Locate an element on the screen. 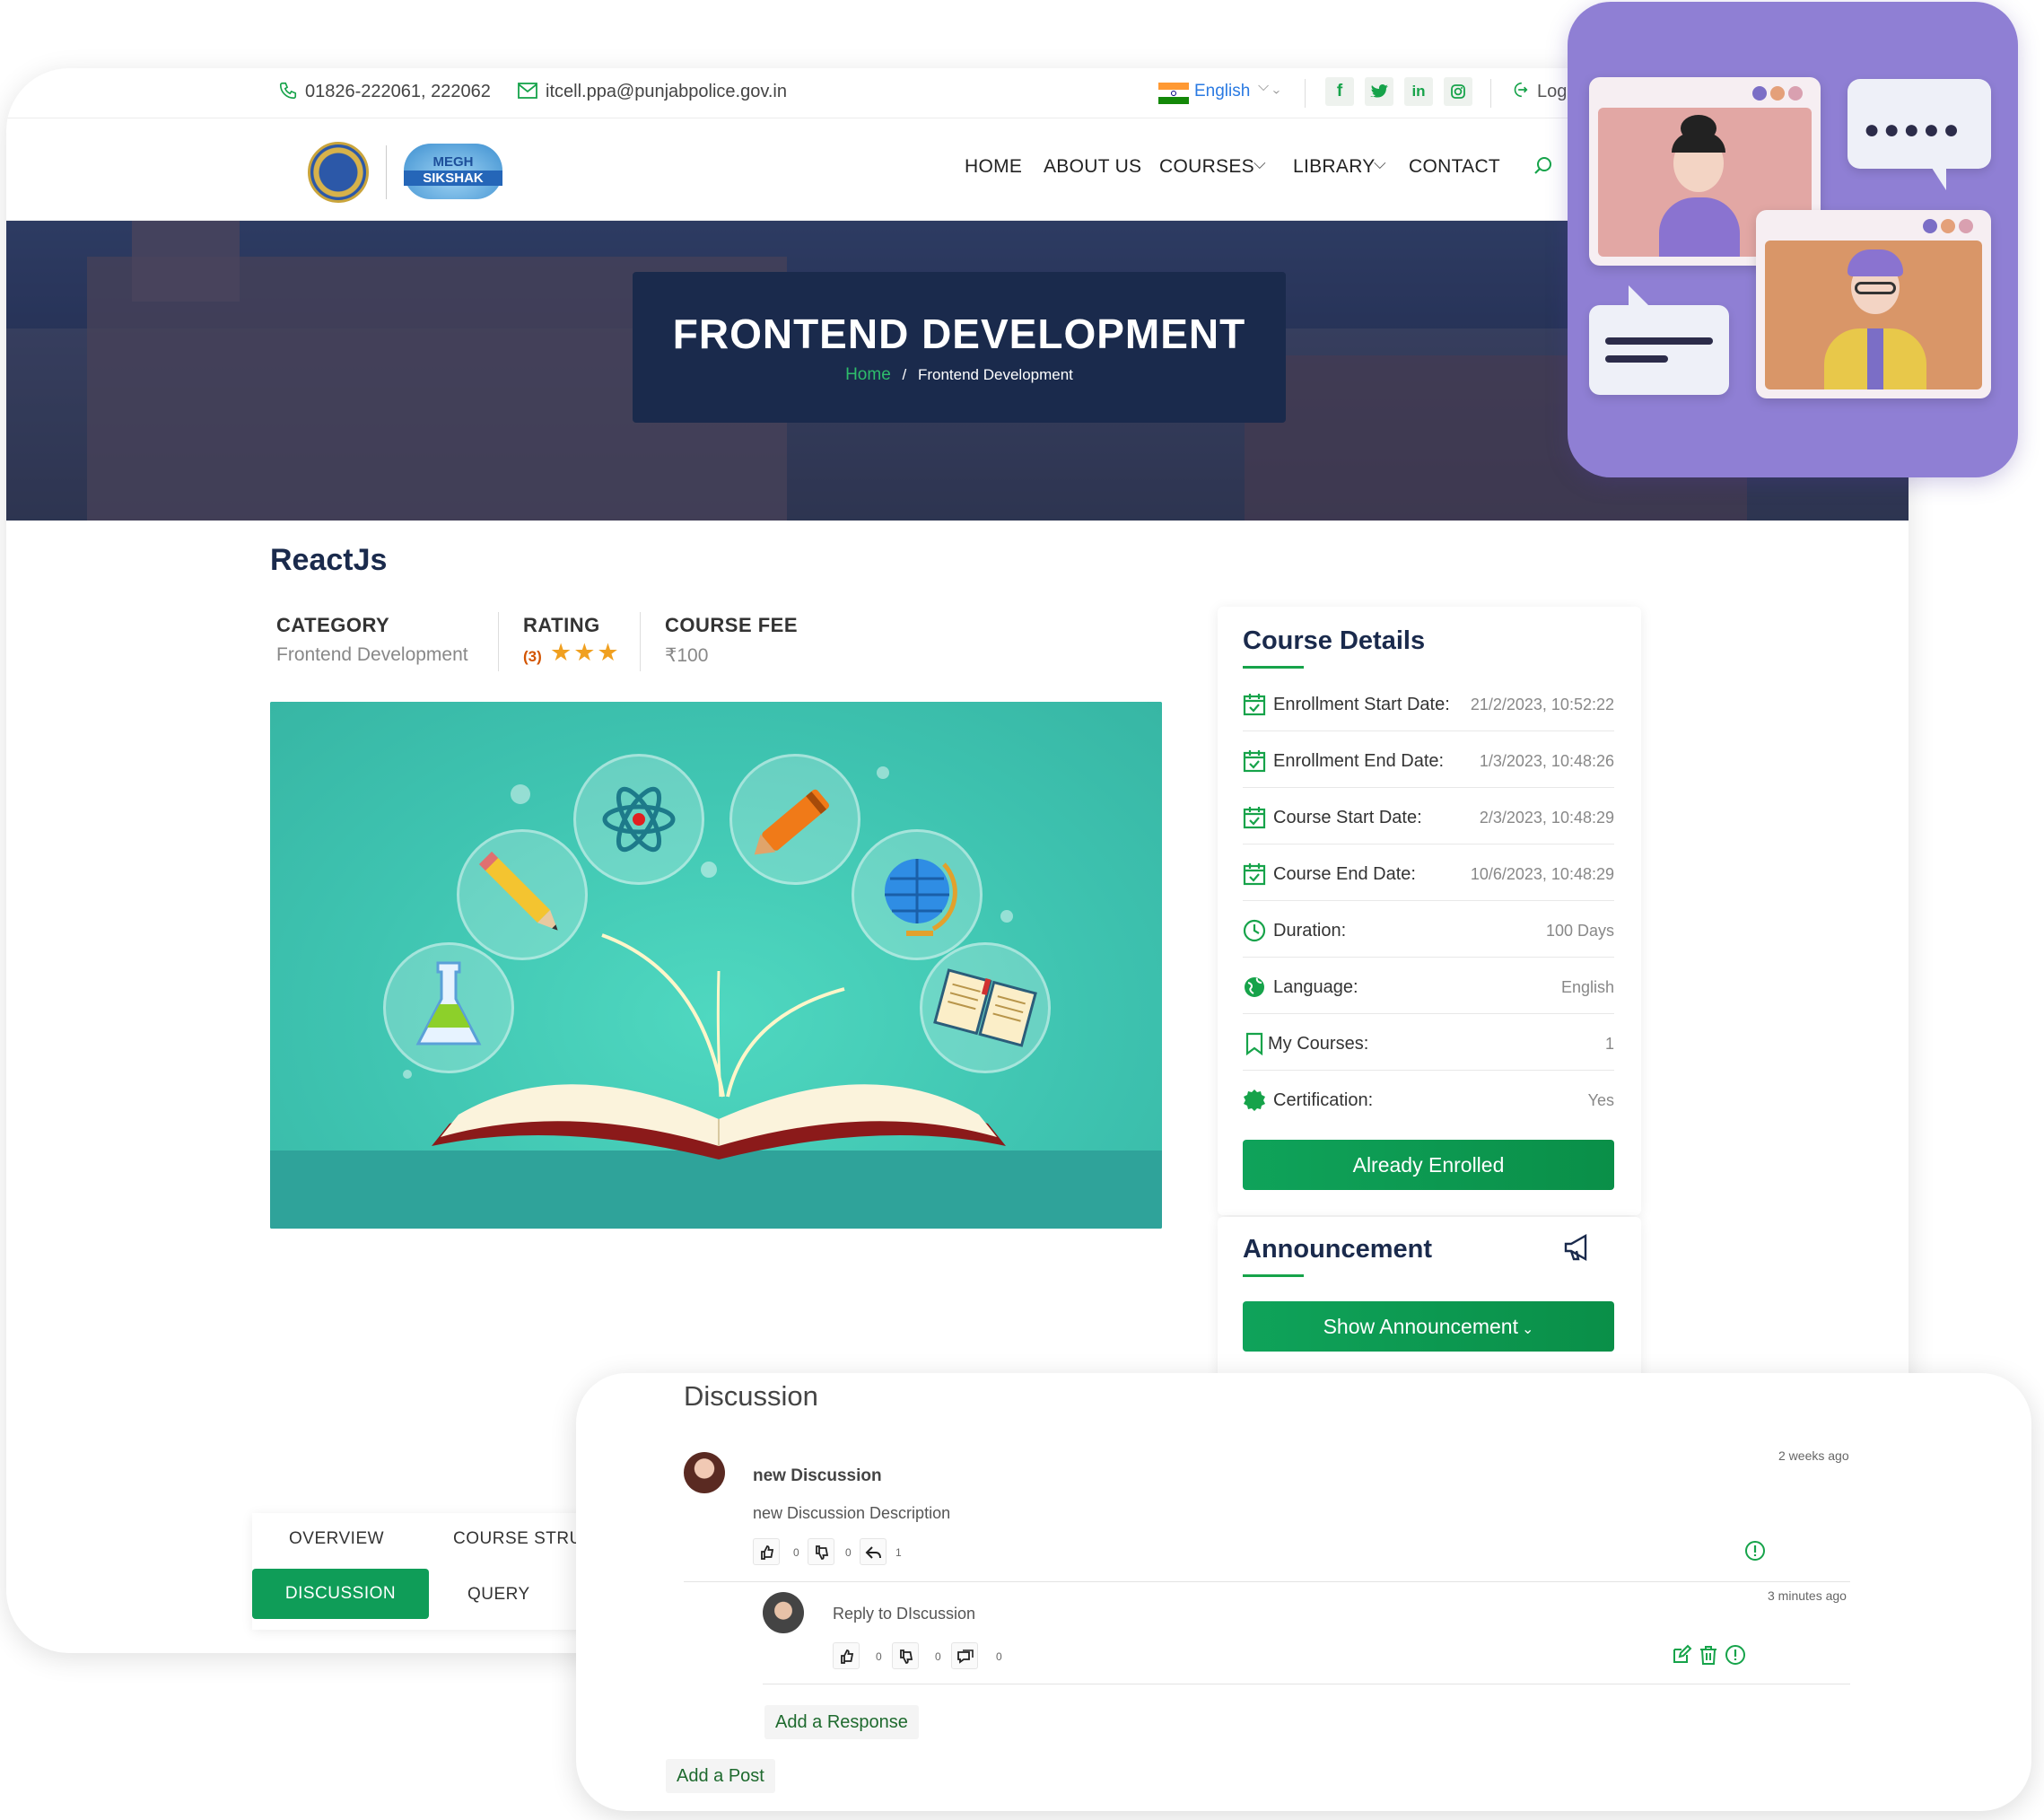 The width and height of the screenshot is (2044, 1820). crayon-icon is located at coordinates (795, 819).